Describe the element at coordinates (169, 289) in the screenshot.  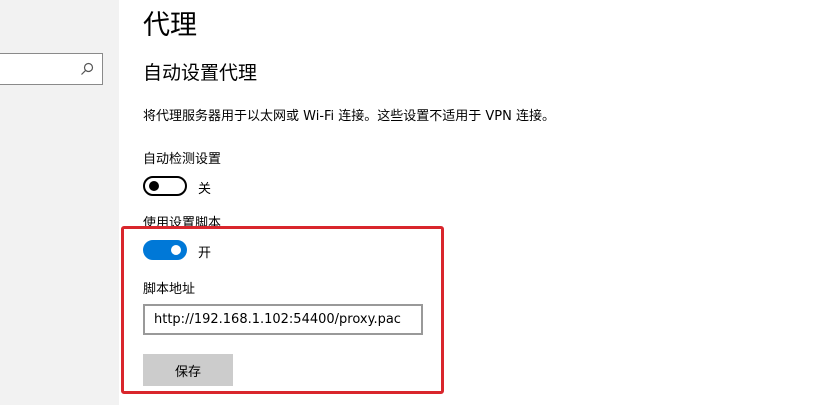
I see `script-address-label: 脚本地址` at that location.